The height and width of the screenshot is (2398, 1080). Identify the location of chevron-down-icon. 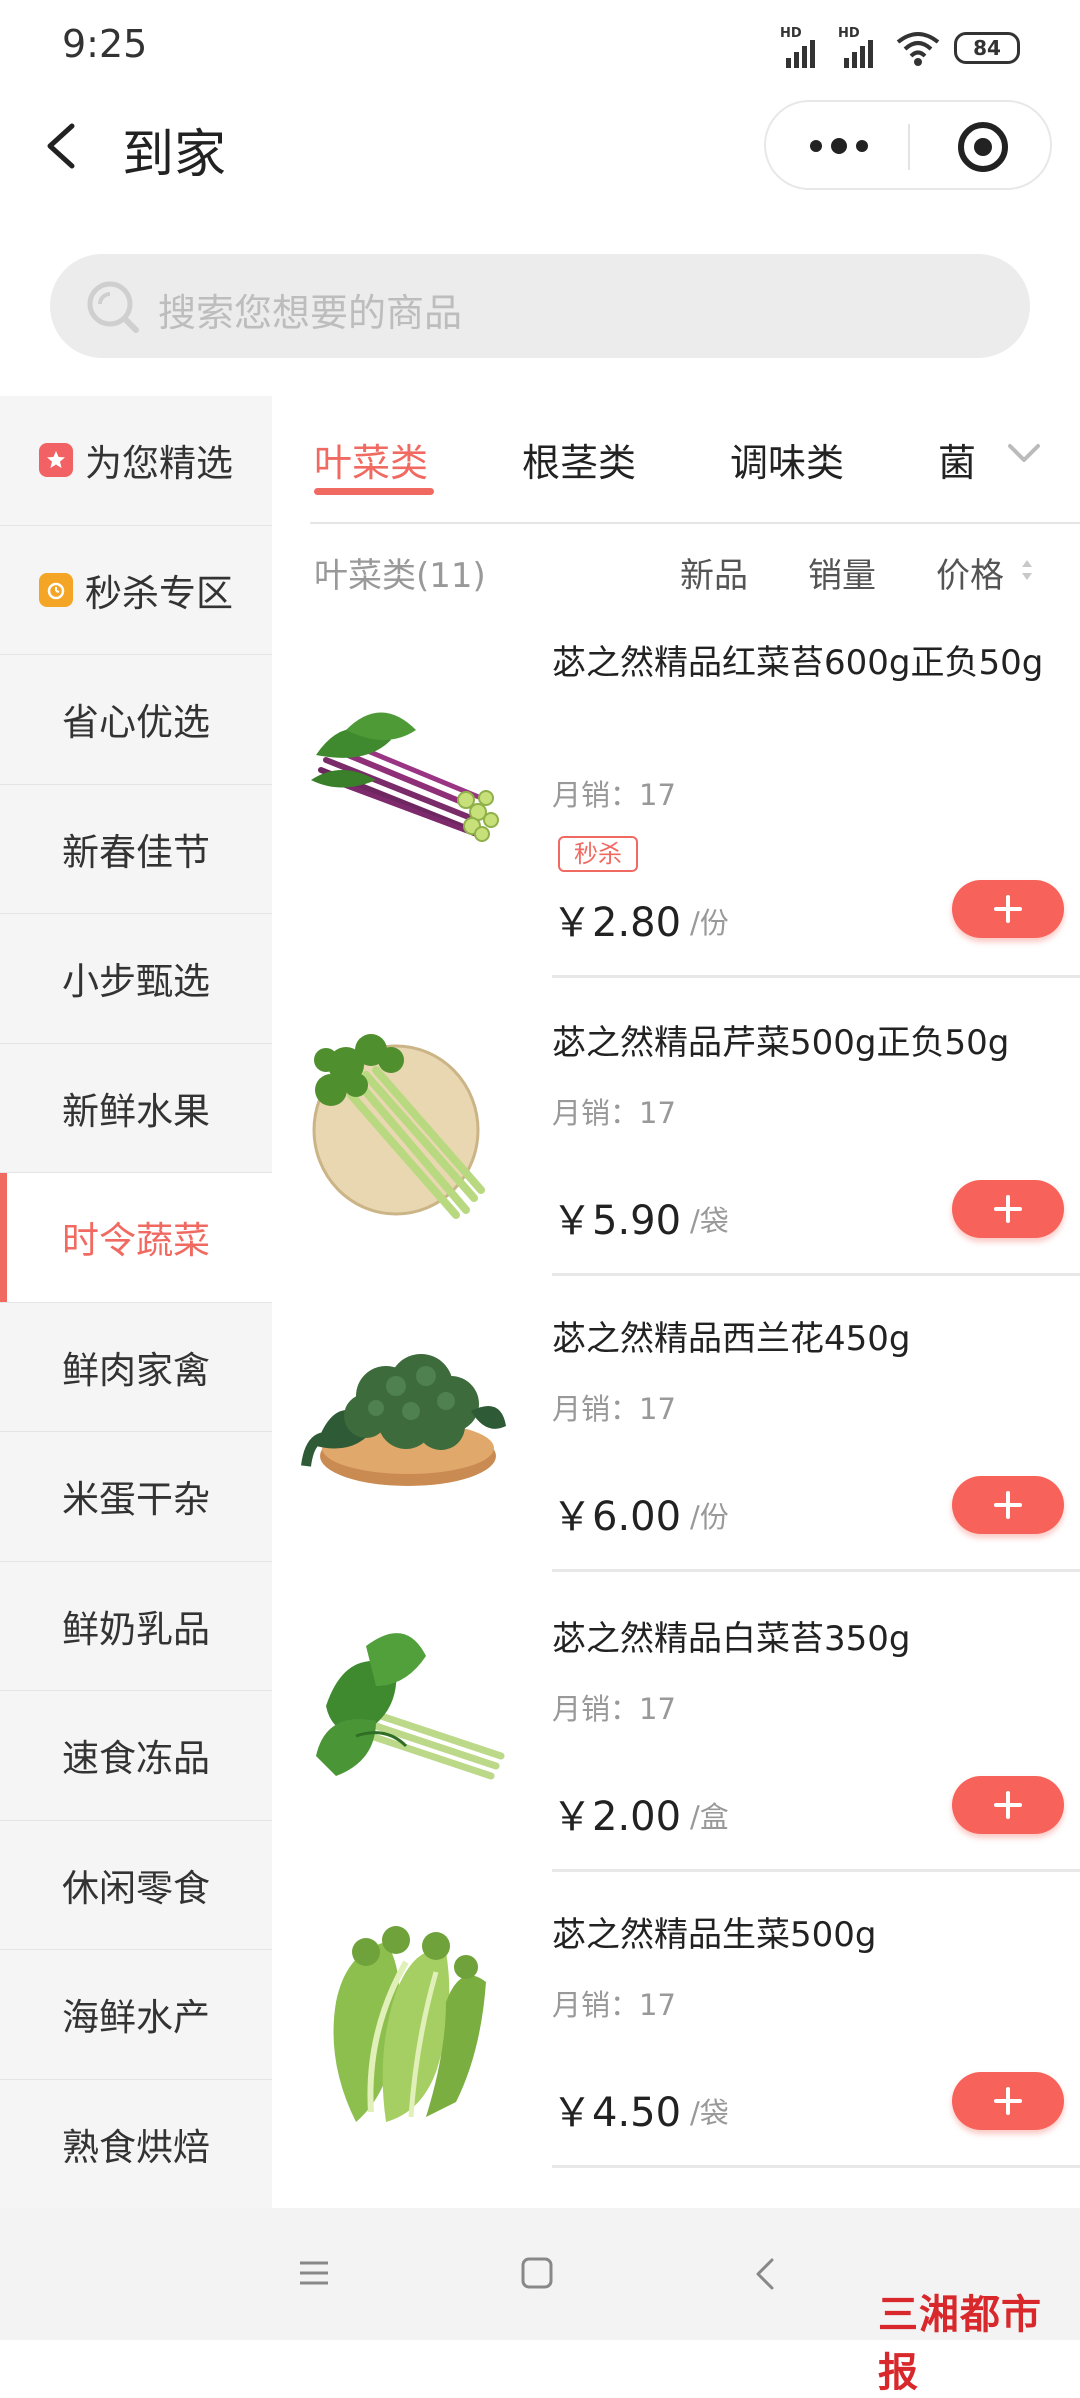
(1024, 453).